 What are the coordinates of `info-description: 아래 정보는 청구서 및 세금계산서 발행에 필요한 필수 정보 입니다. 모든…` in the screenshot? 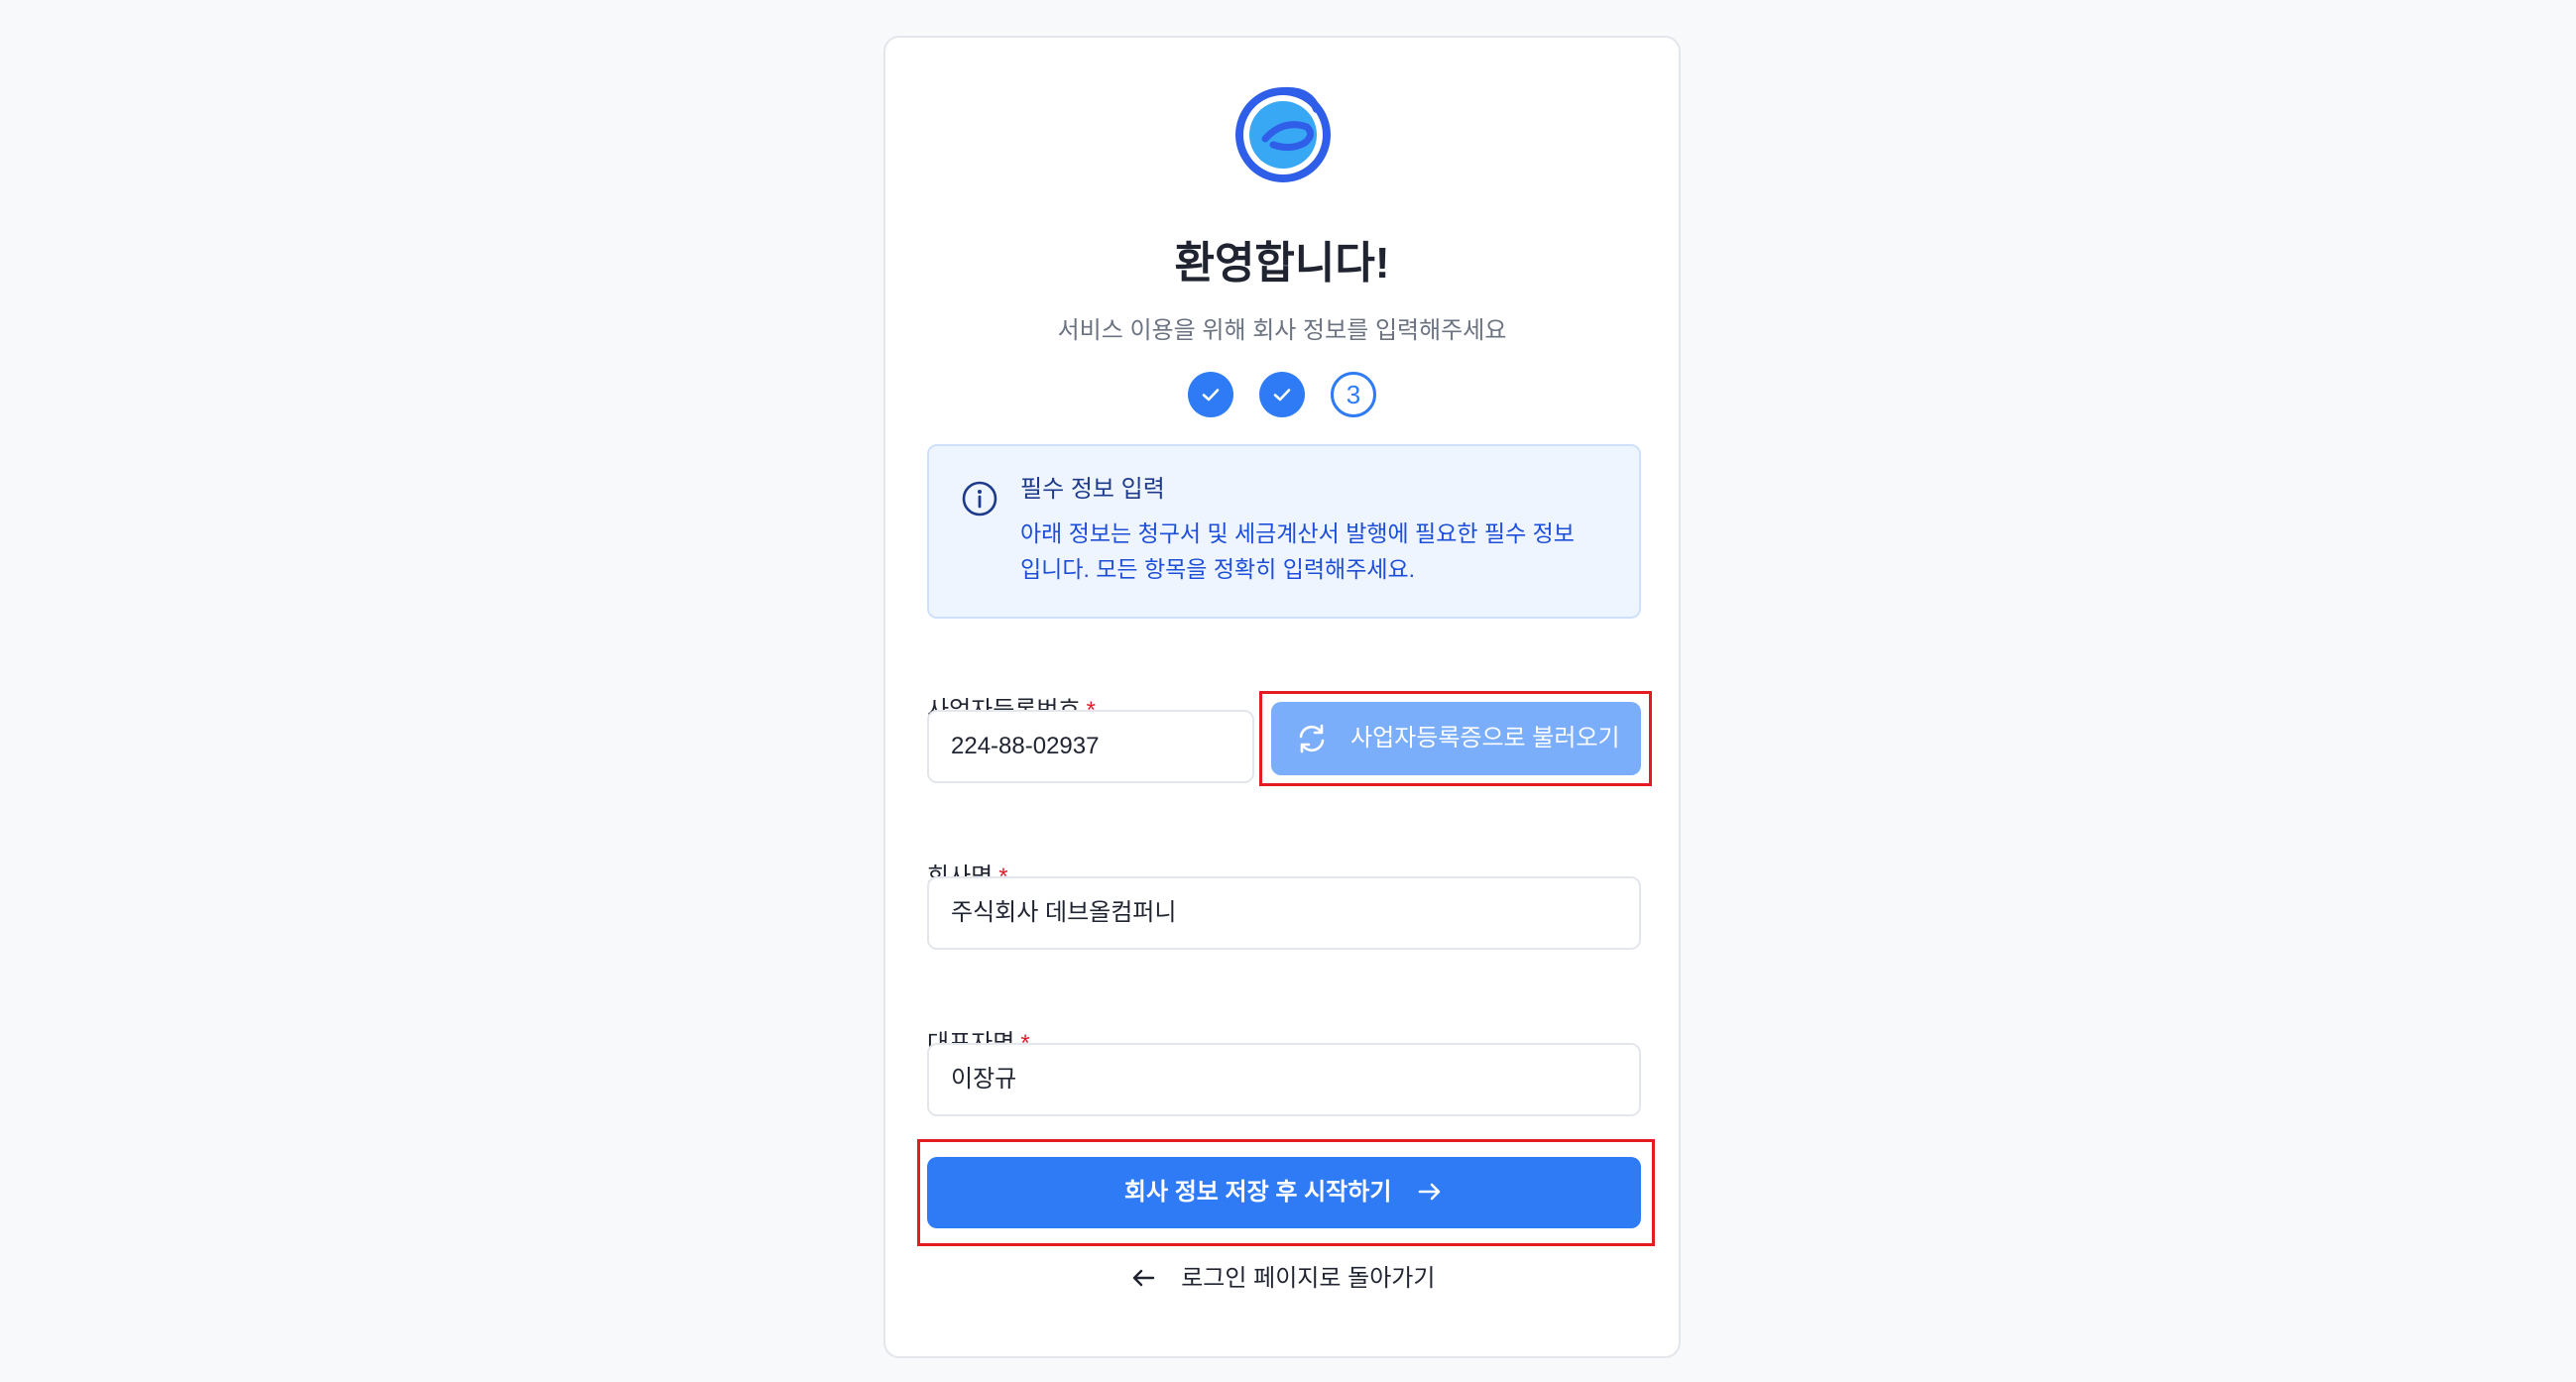 It's located at (1317, 551).